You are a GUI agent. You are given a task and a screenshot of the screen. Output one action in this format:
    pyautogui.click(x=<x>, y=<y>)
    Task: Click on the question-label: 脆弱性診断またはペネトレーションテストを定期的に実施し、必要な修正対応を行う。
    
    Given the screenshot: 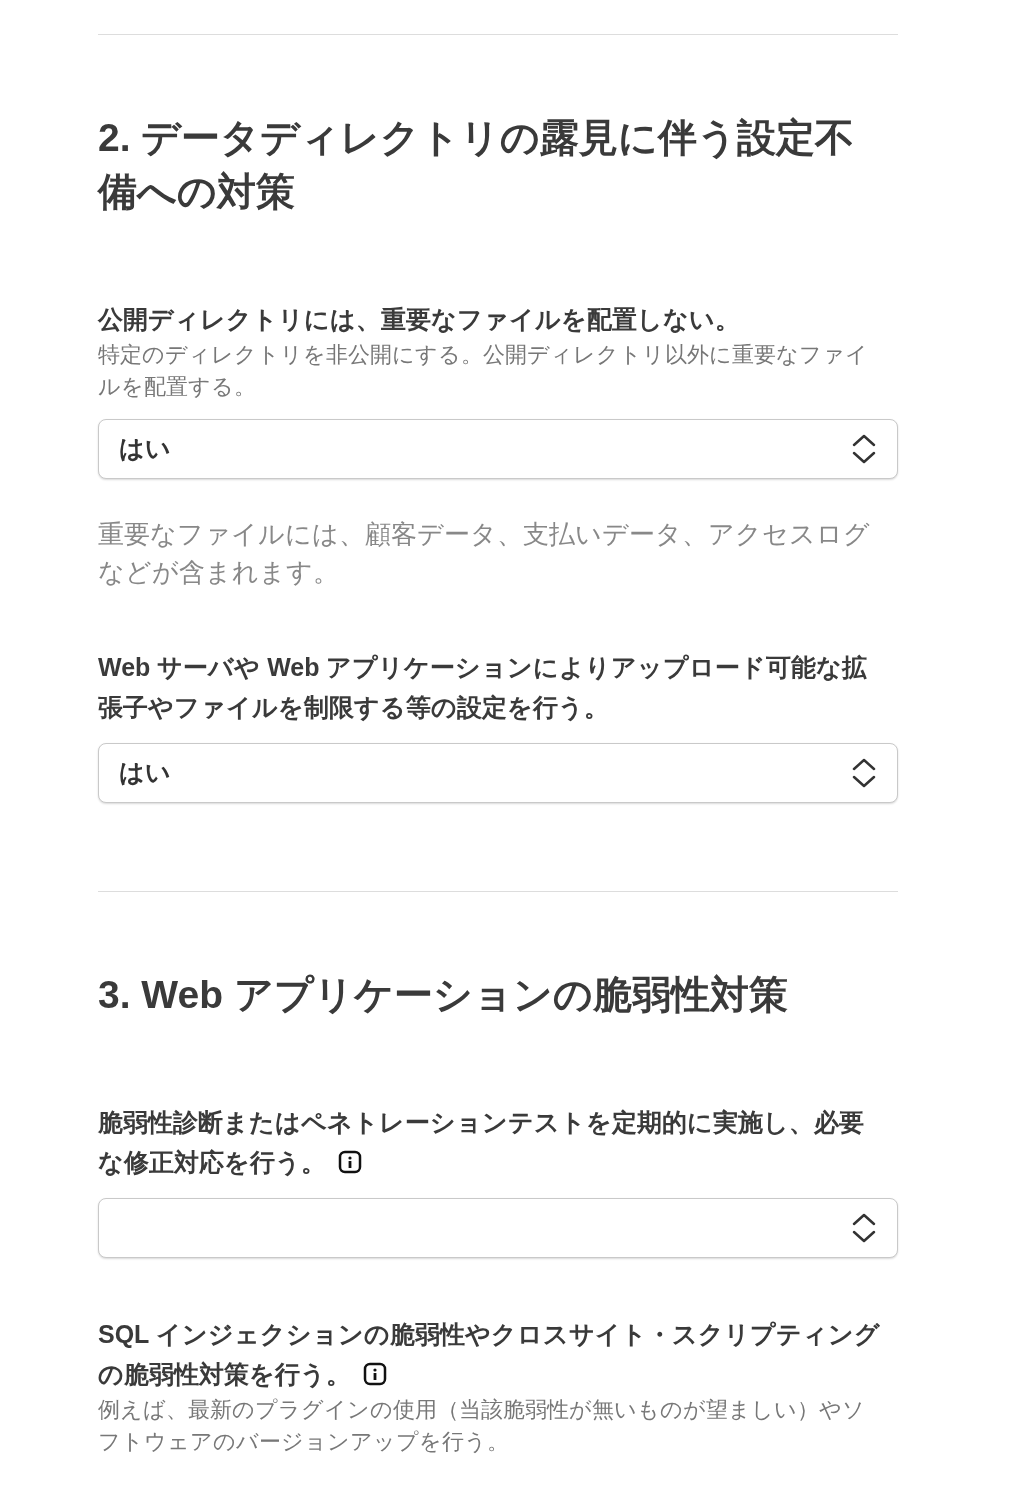 What is the action you would take?
    pyautogui.click(x=481, y=1142)
    